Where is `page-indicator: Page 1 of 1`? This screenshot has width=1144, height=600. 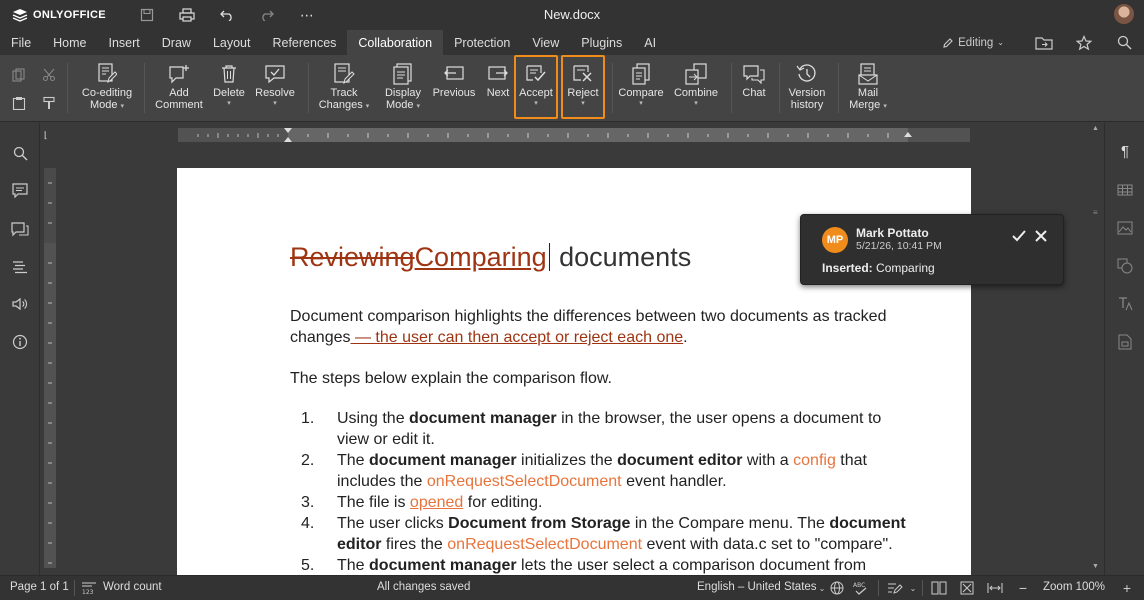 page-indicator: Page 1 of 1 is located at coordinates (39, 587).